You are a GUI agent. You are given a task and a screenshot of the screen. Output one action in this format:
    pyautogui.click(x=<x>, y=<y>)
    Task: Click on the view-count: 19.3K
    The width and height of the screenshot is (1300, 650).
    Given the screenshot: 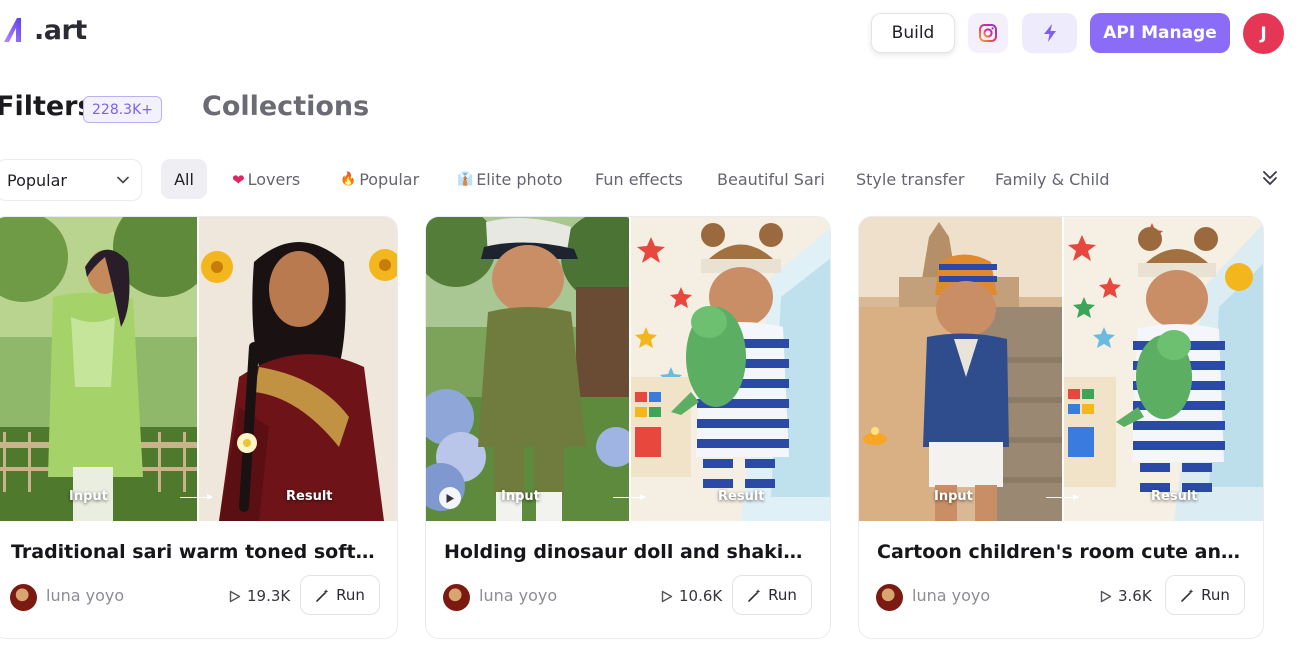 What is the action you would take?
    pyautogui.click(x=259, y=596)
    